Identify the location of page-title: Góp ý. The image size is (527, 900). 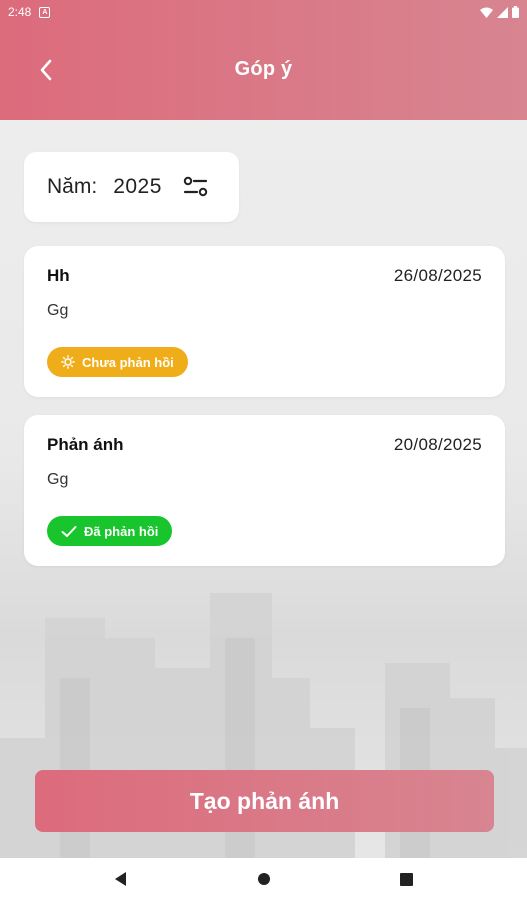
(263, 69).